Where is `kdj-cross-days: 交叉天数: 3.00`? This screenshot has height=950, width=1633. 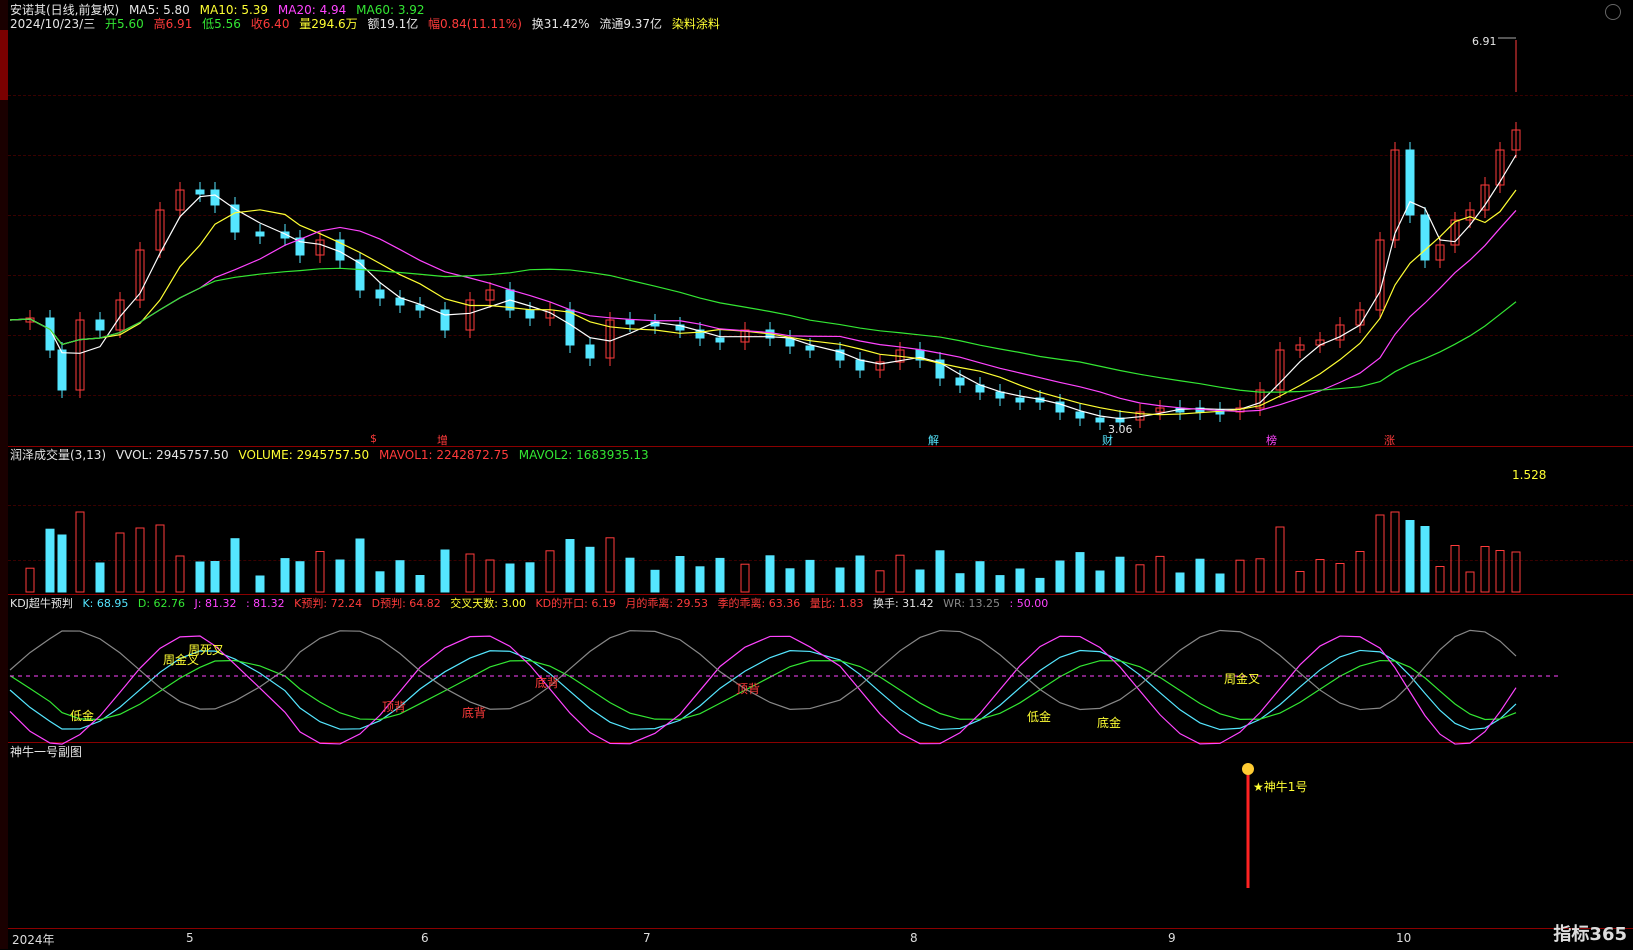
kdj-cross-days: 交叉天数: 3.00 is located at coordinates (488, 603).